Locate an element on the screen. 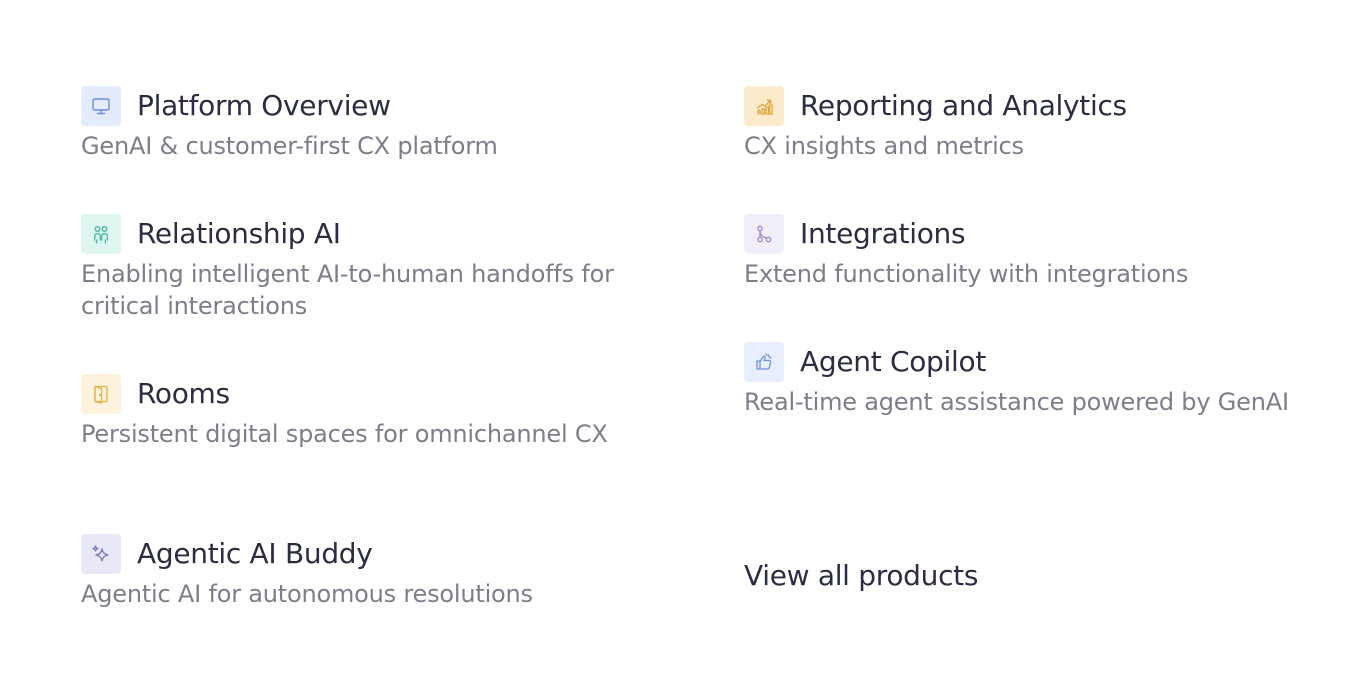  menu-item-header: Integrations is located at coordinates (1034, 234).